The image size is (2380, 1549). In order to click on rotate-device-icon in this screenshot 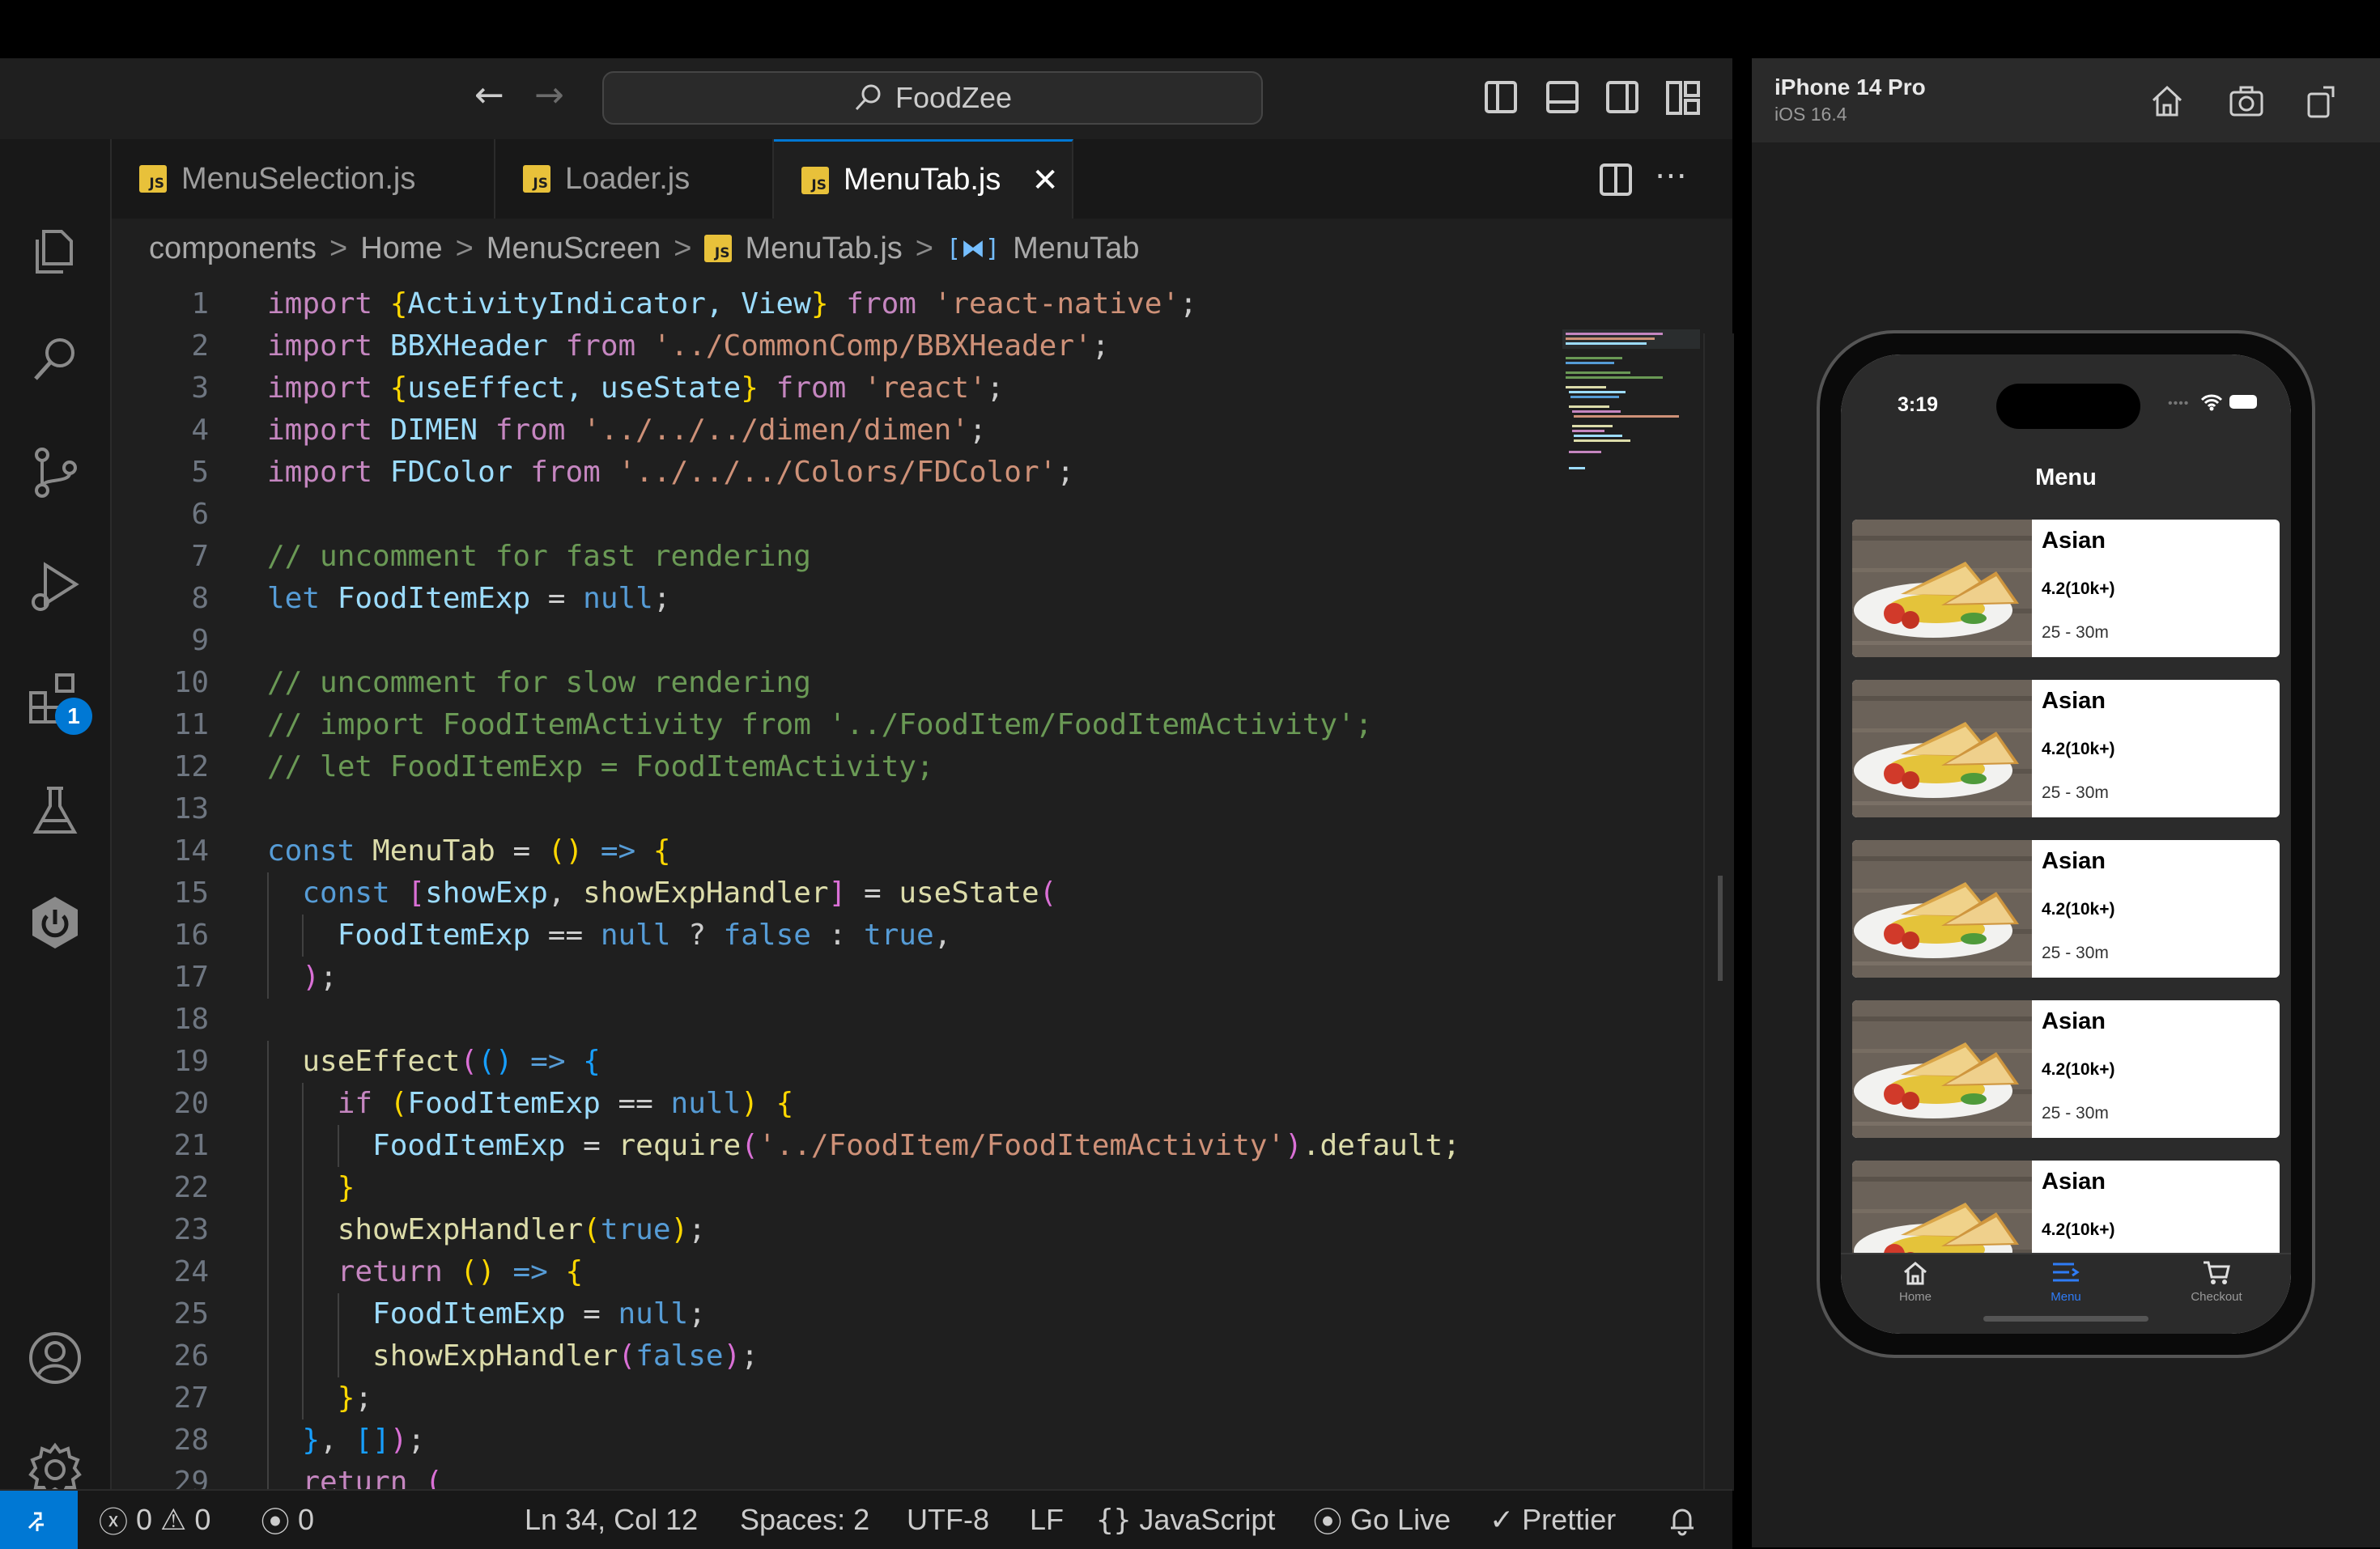, I will do `click(2321, 101)`.